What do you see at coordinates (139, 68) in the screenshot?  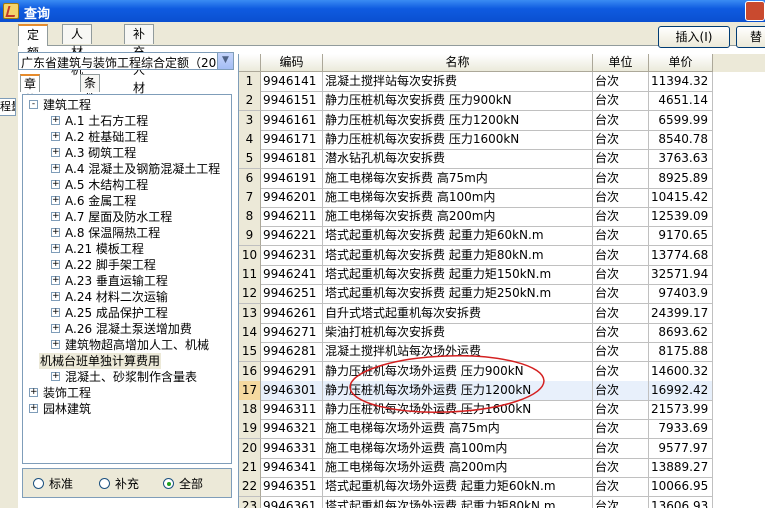 I see `tab-supplementary-lmm: 补充人材机` at bounding box center [139, 68].